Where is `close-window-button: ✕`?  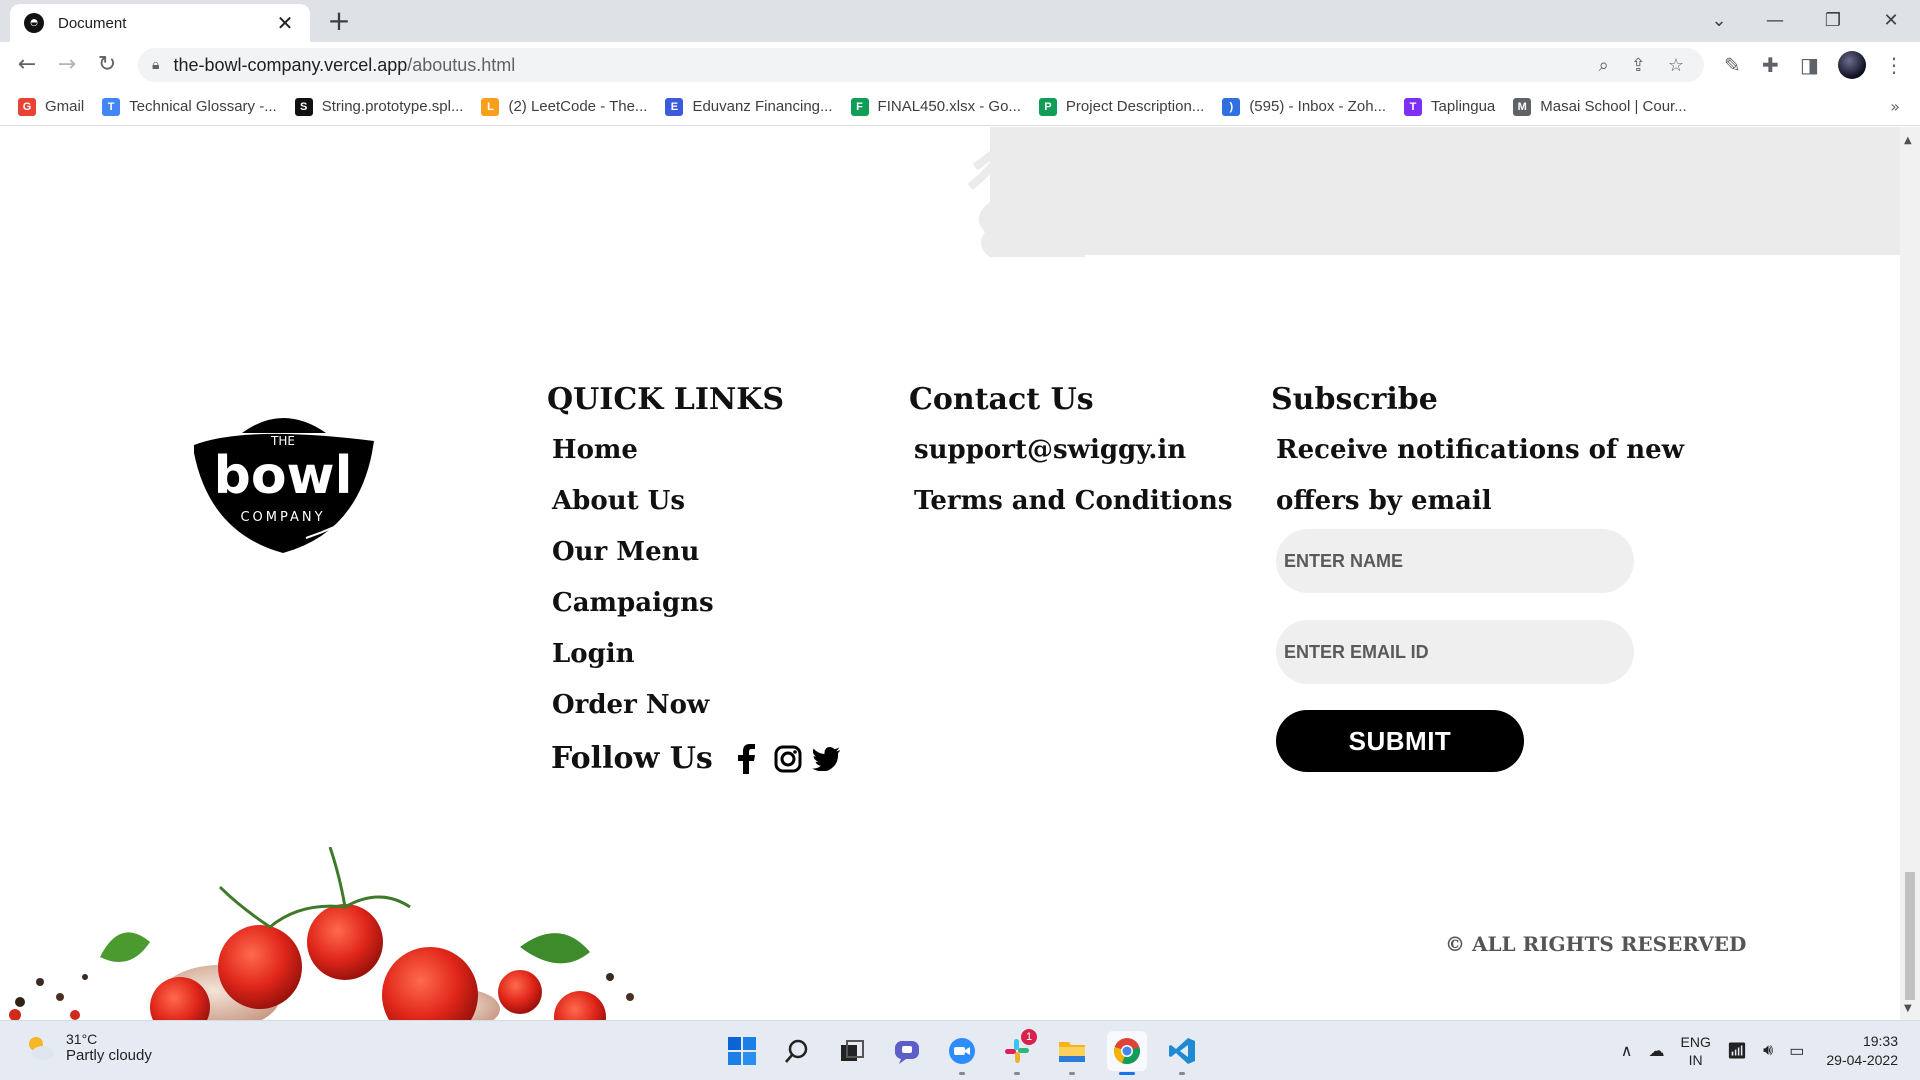
close-window-button: ✕ is located at coordinates (1891, 21).